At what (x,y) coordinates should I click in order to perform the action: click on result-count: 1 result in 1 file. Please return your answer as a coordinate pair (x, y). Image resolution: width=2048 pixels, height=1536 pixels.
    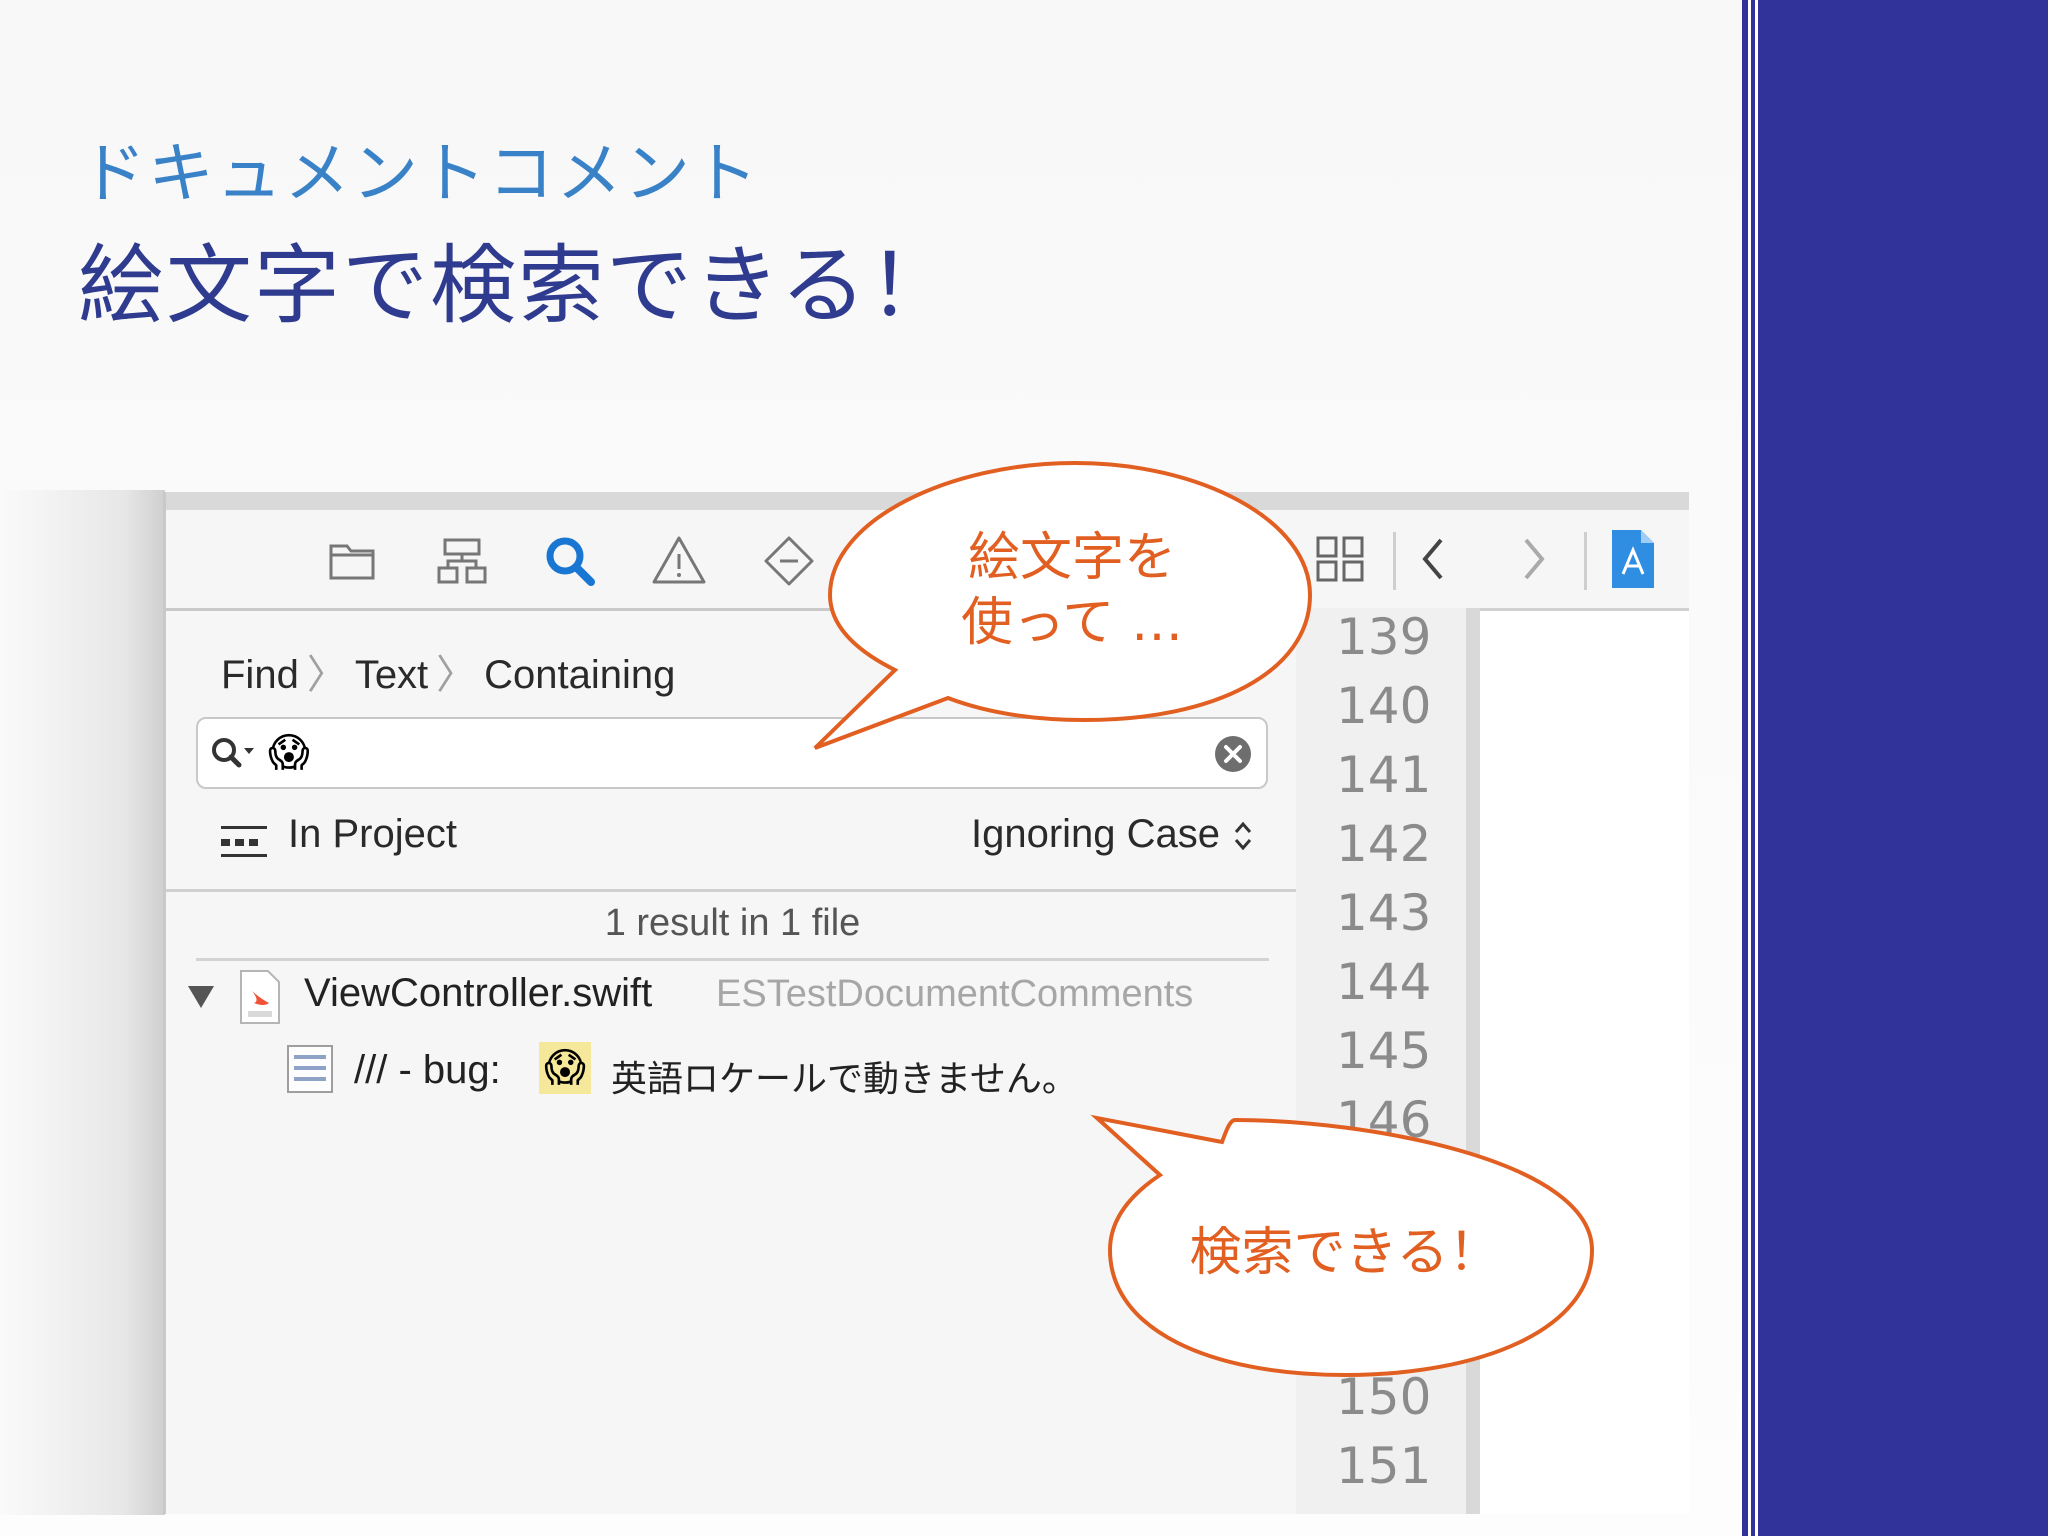
    Looking at the image, I should click on (732, 923).